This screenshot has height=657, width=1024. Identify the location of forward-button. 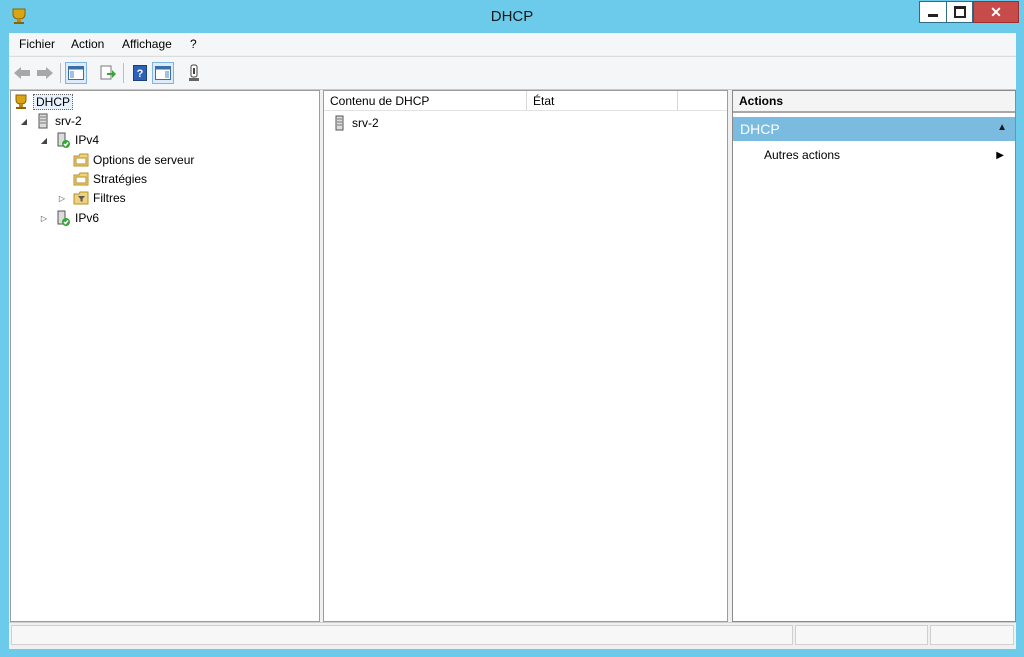
(45, 73).